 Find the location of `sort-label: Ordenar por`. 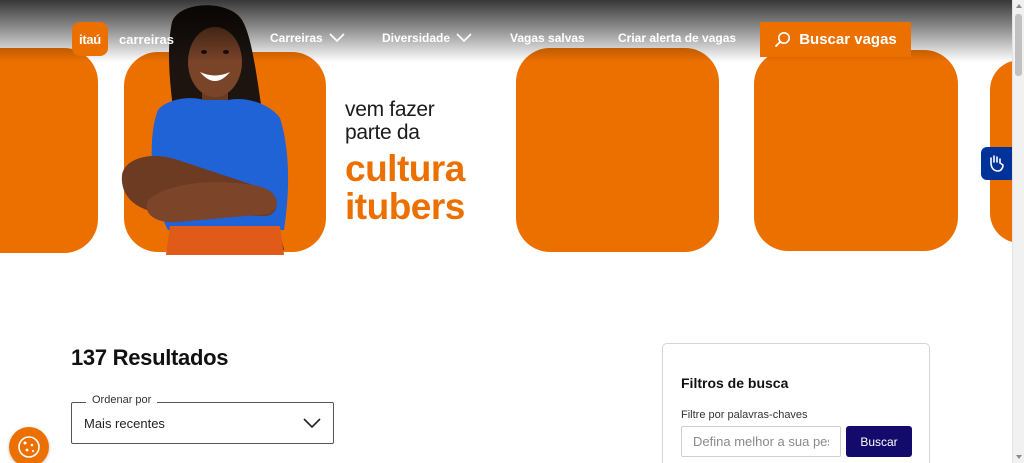

sort-label: Ordenar por is located at coordinates (122, 400).